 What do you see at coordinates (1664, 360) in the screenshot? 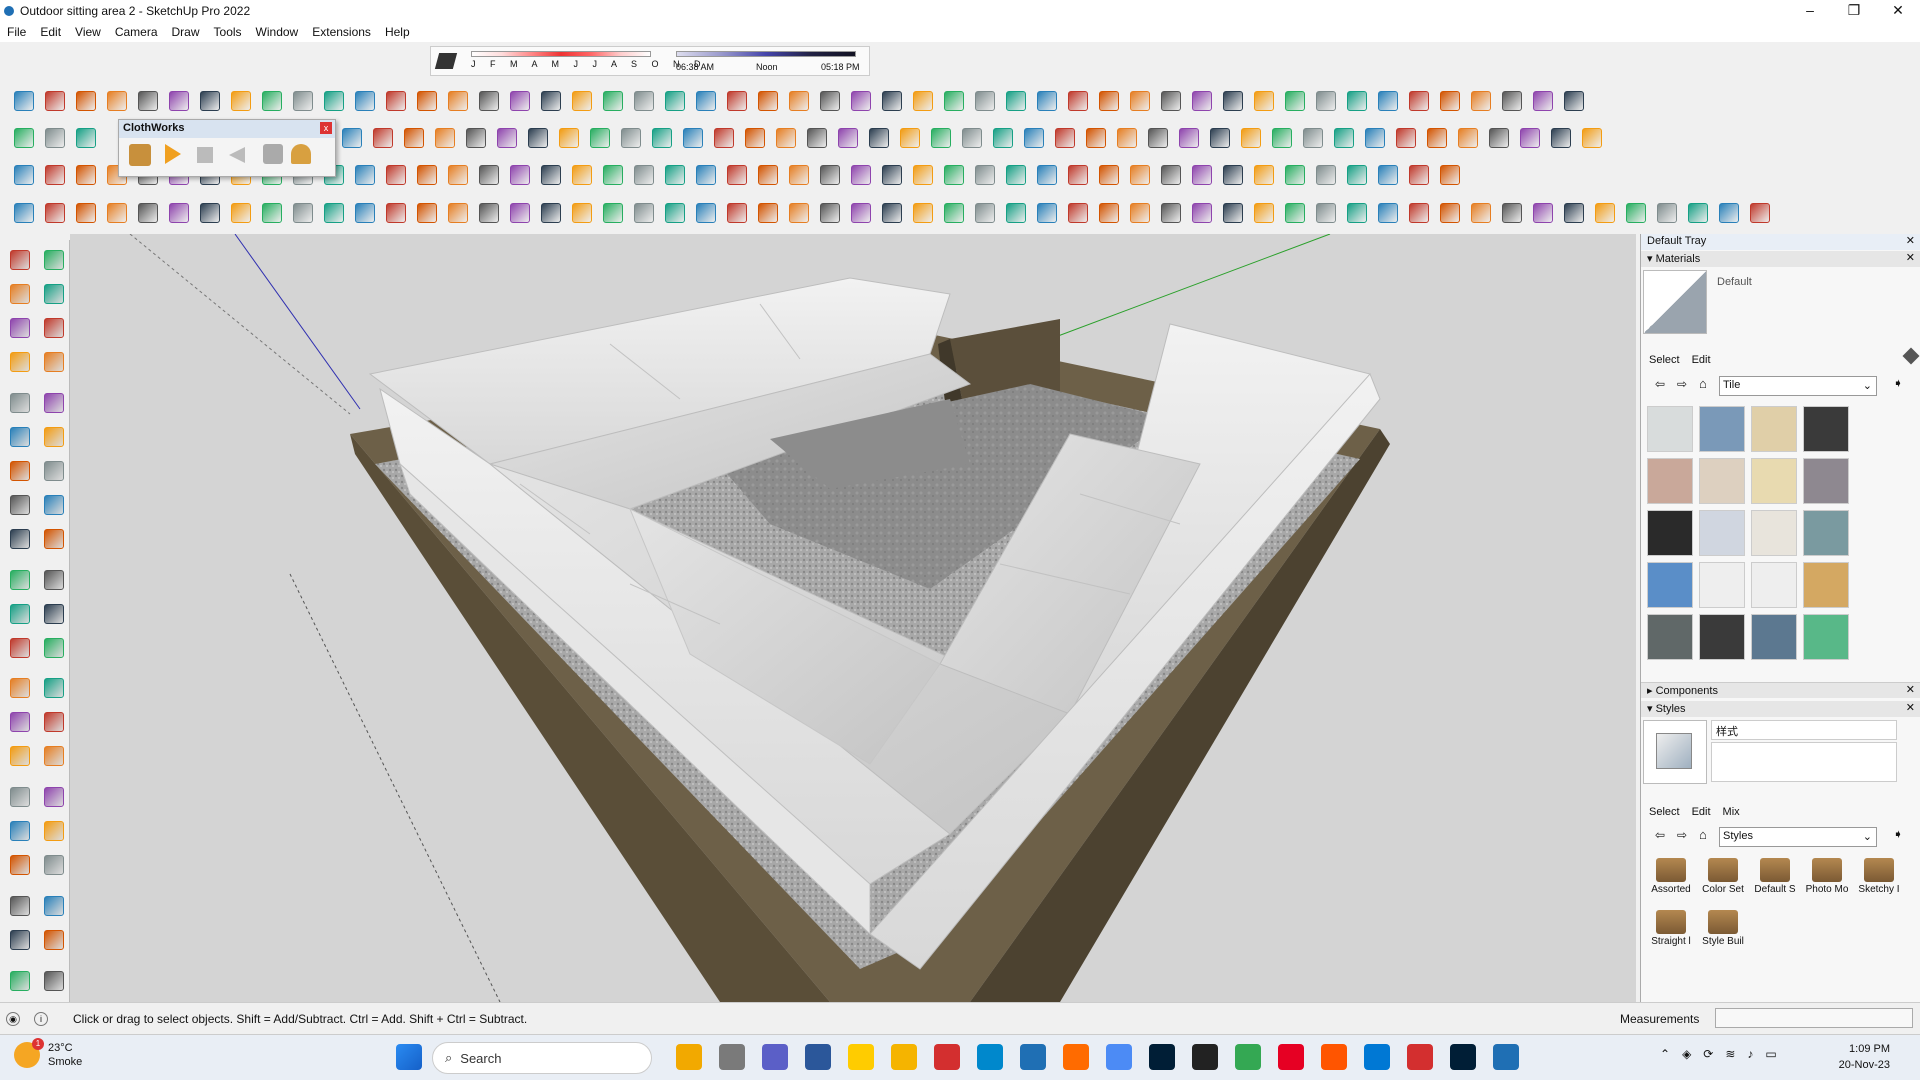
I see `materials-tab-select: Select` at bounding box center [1664, 360].